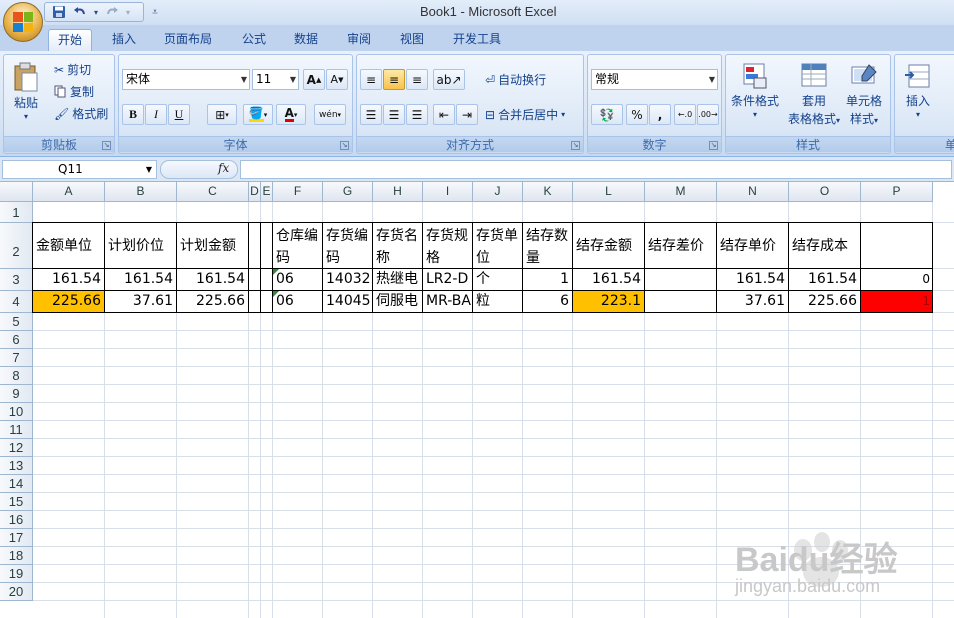 This screenshot has width=954, height=618. I want to click on comma-button: ,, so click(660, 114).